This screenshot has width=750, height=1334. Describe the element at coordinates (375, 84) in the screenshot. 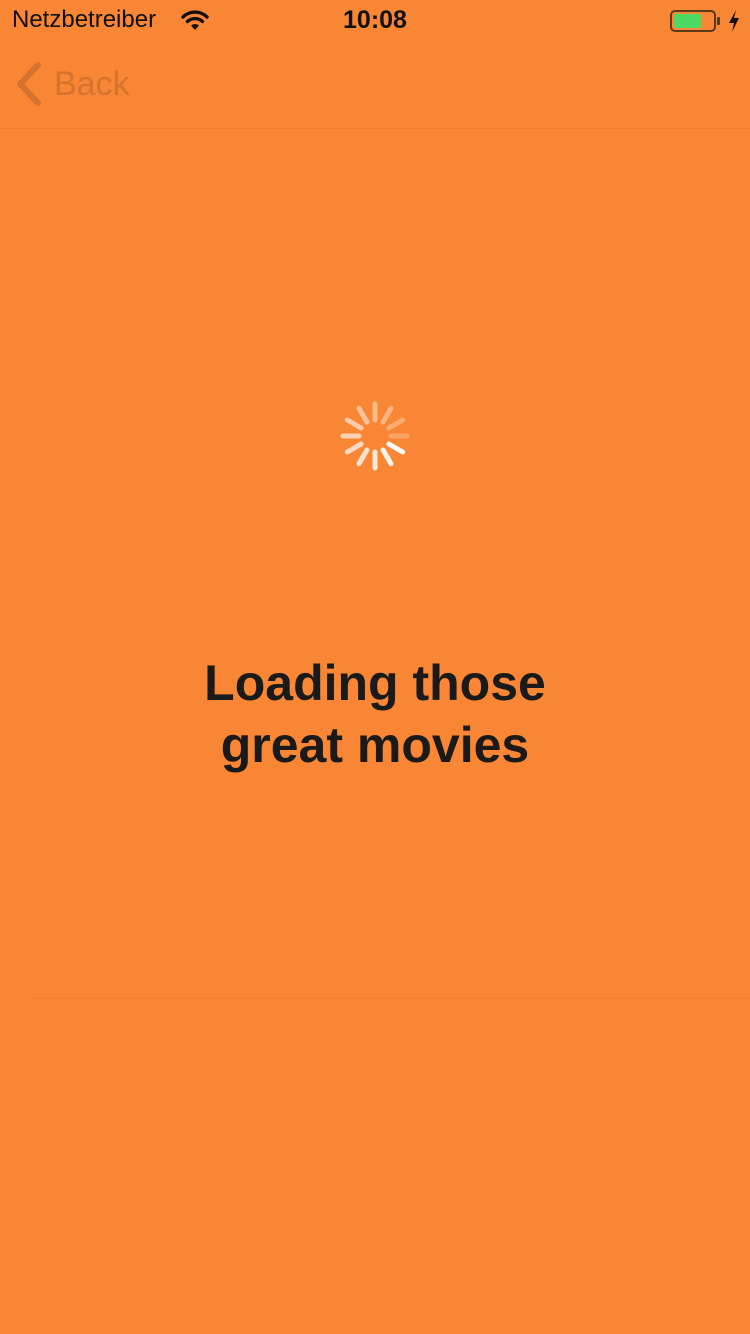

I see `navigation-bar: Back` at that location.